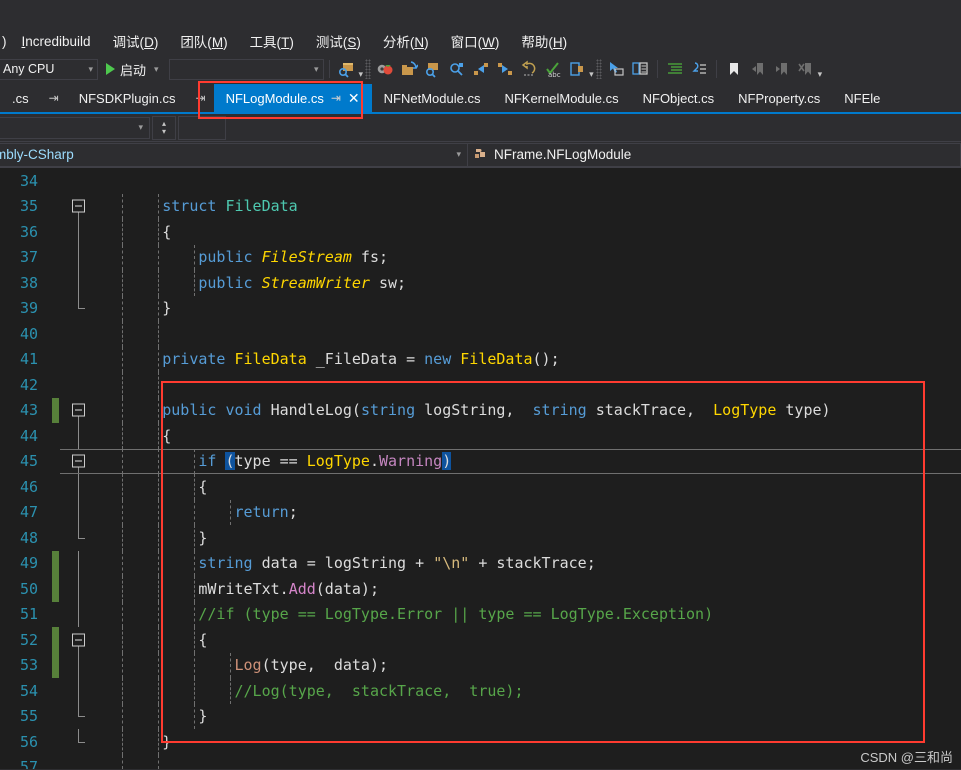 The width and height of the screenshot is (961, 770). Describe the element at coordinates (406, 41) in the screenshot. I see `menu-item-analyze: 分析(N)` at that location.